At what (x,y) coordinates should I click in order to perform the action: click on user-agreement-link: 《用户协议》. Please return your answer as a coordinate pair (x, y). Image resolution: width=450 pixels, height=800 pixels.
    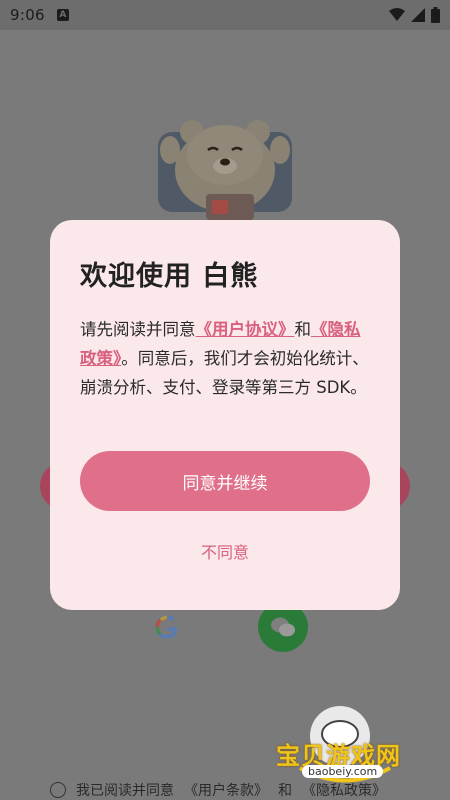
    Looking at the image, I should click on (245, 329).